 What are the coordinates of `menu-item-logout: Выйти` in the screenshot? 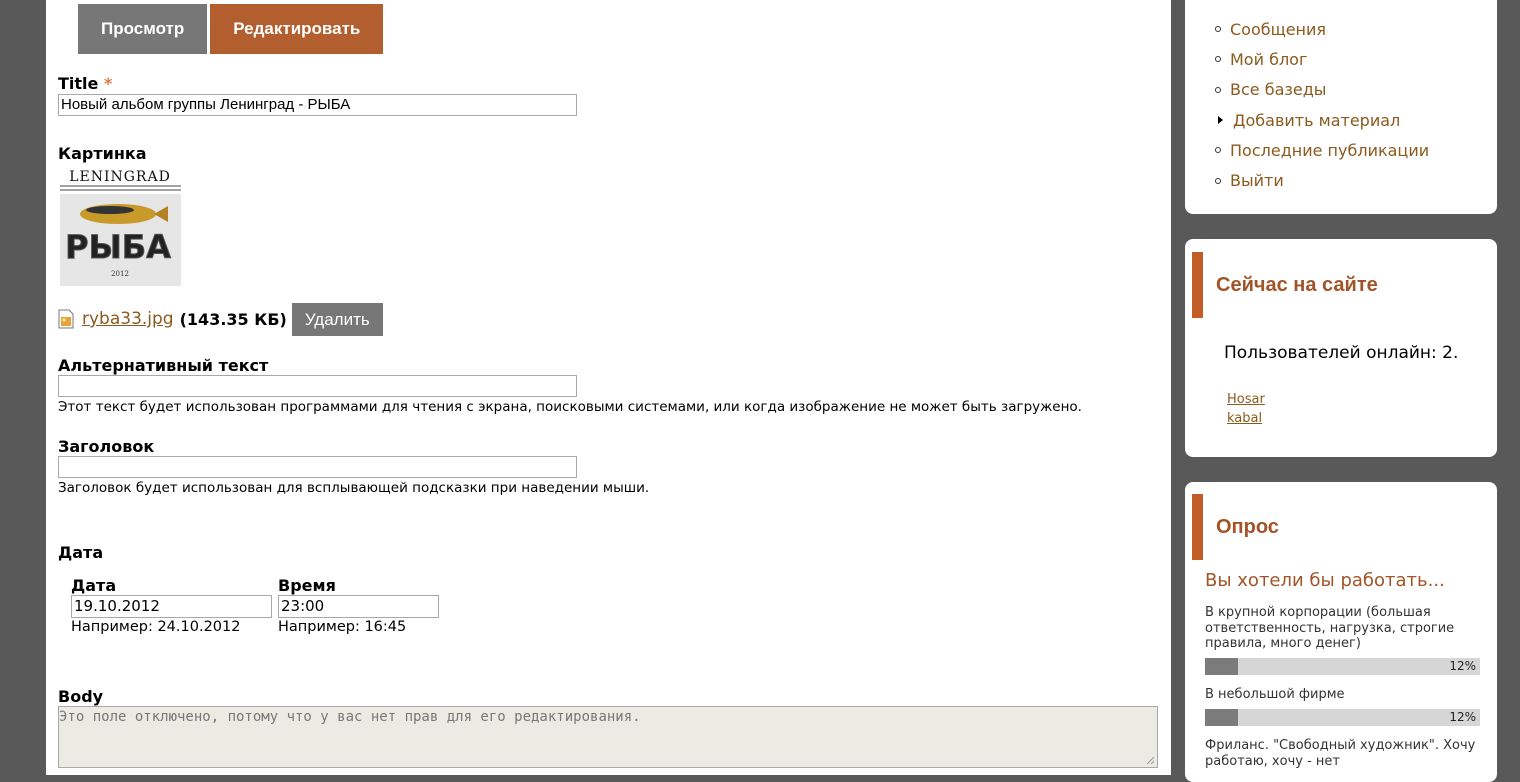 It's located at (1322, 180).